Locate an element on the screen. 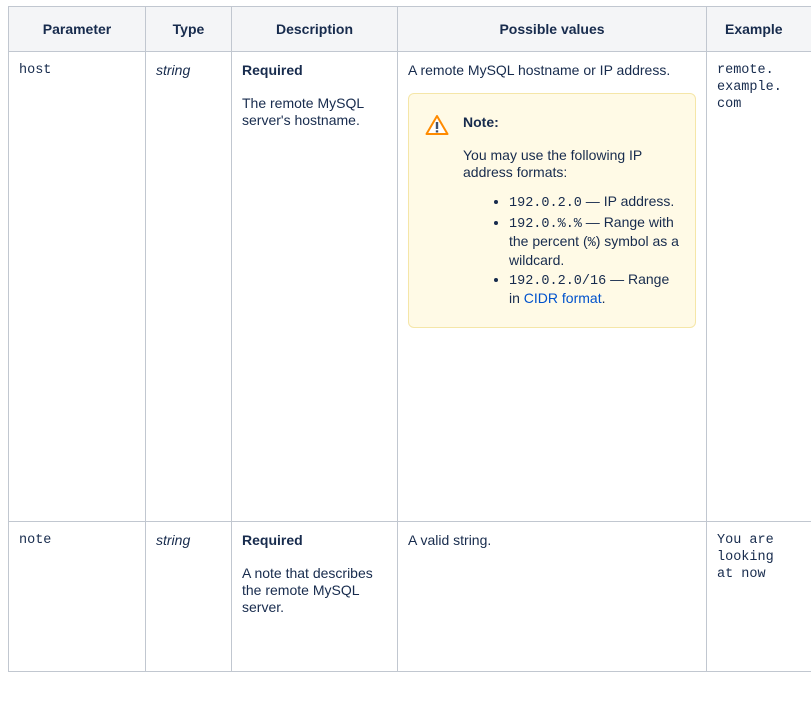 The width and height of the screenshot is (811, 719). possible-values-text: A remote MySQL hostname or IP address. is located at coordinates (539, 70).